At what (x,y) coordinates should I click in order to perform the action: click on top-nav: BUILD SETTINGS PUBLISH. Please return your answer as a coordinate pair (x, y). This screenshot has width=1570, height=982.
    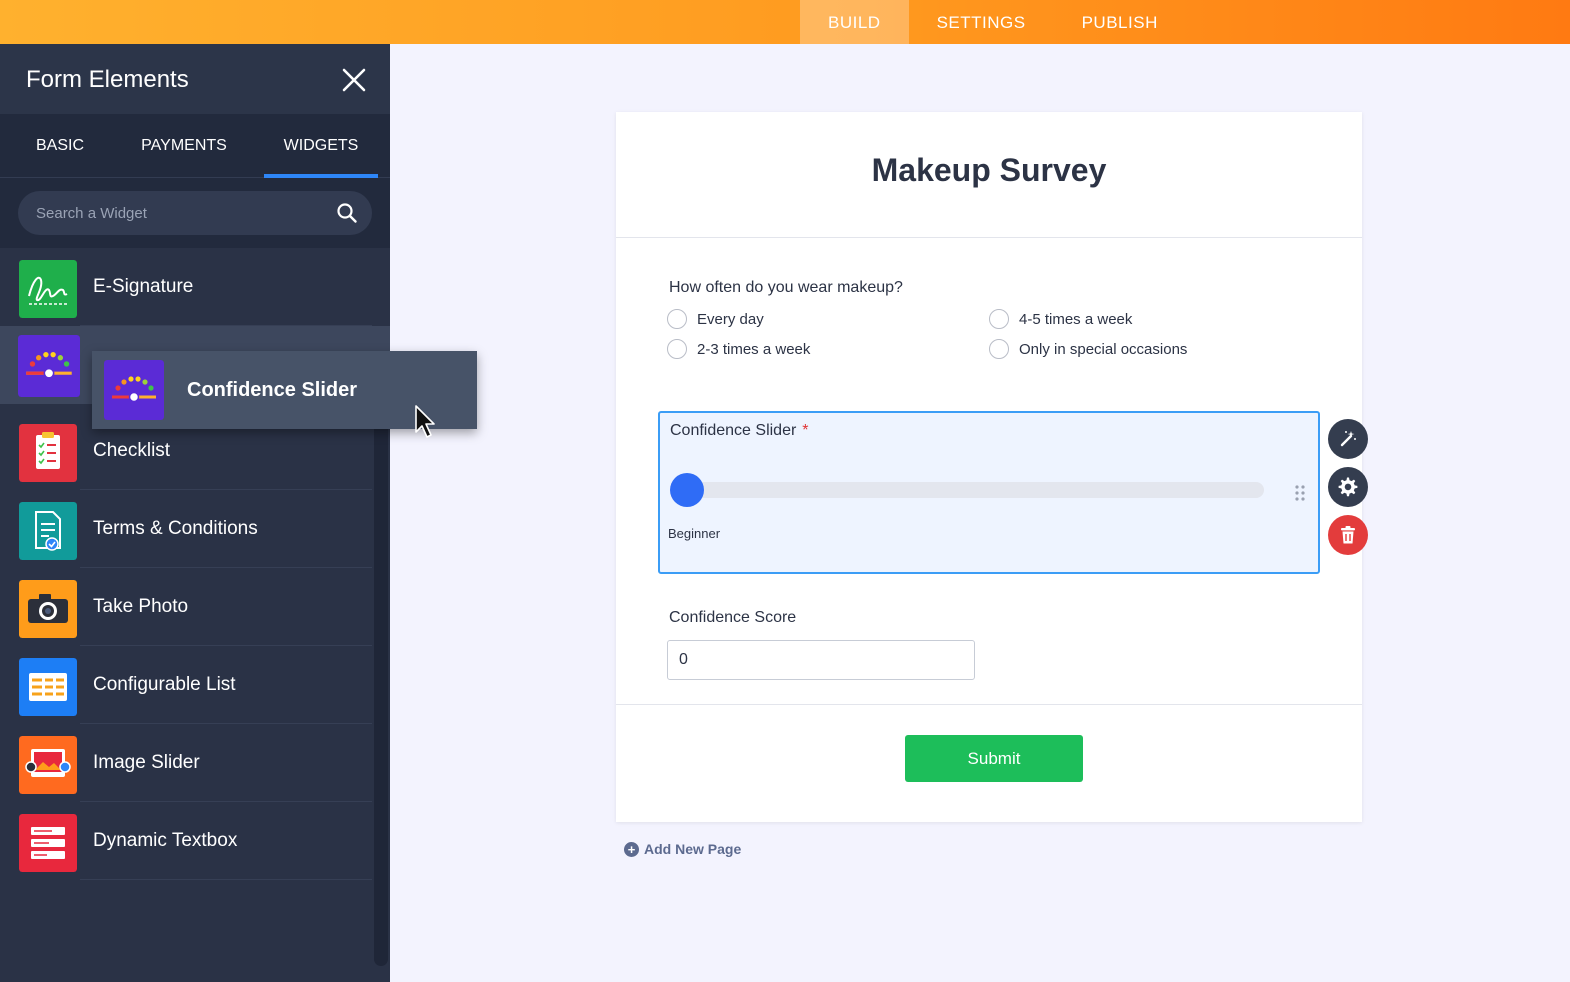
    Looking at the image, I should click on (993, 22).